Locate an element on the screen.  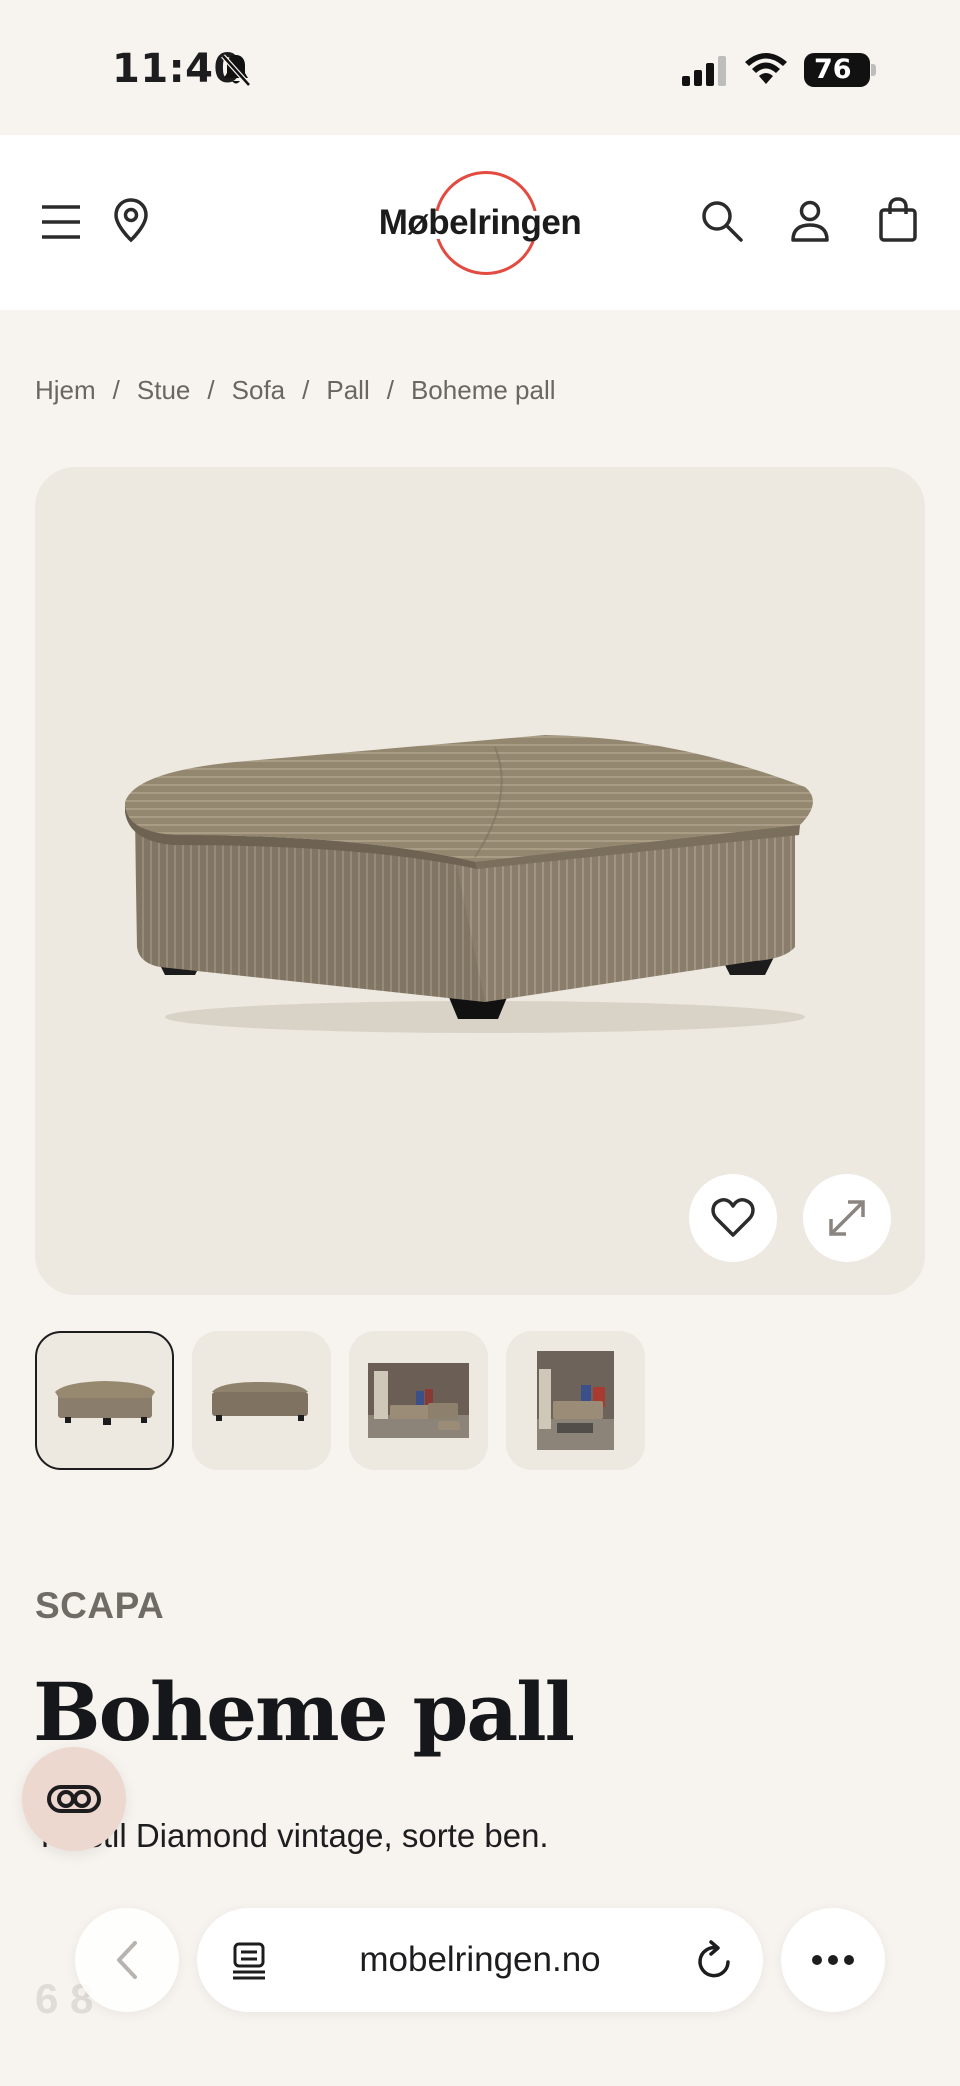
product-title: Boheme pall is located at coordinates (304, 1712).